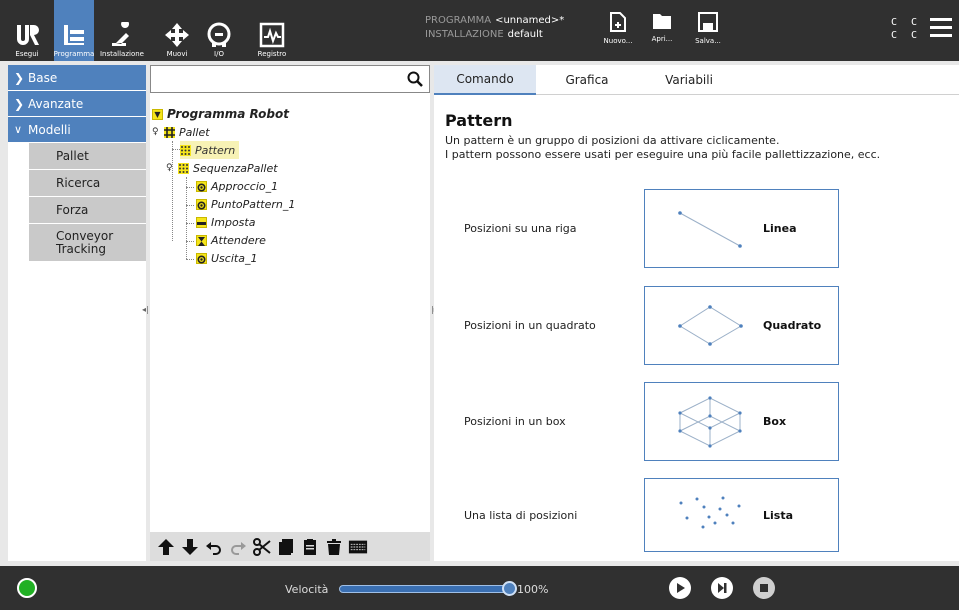 The image size is (959, 610). Describe the element at coordinates (415, 79) in the screenshot. I see `search-icon` at that location.